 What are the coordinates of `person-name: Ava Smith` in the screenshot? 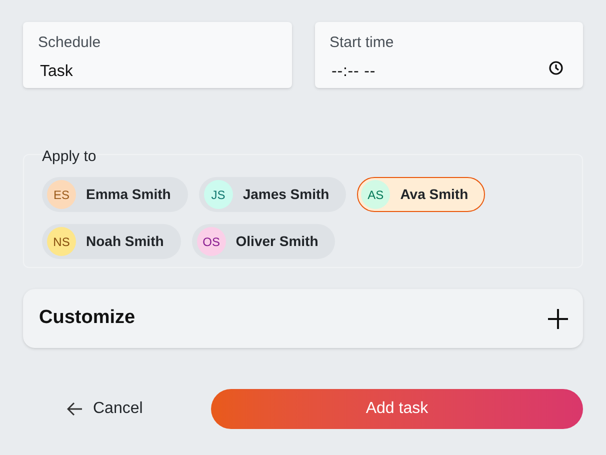 It's located at (434, 194).